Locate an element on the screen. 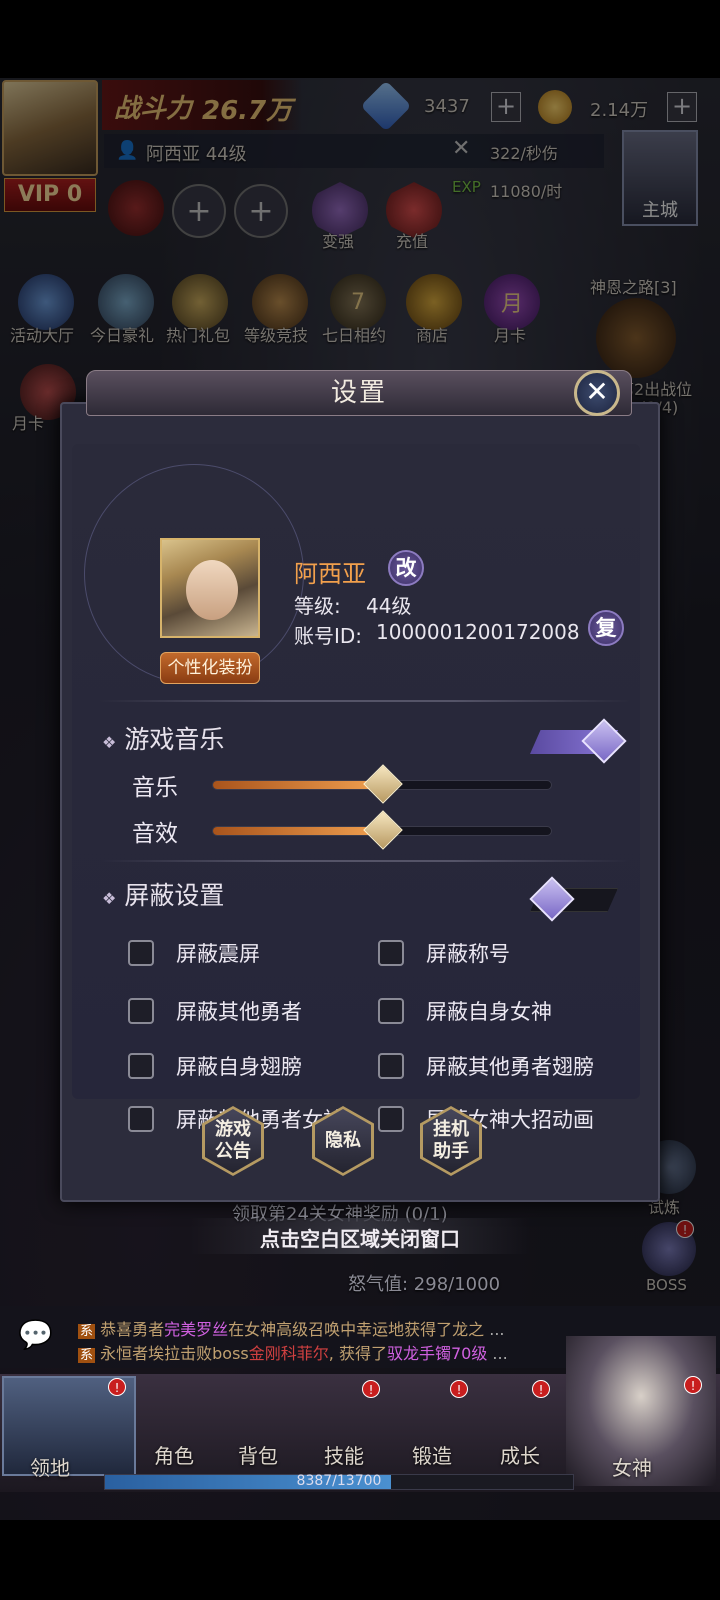 This screenshot has height=1600, width=720. chat-boss: 金刚科菲尔 is located at coordinates (288, 1353).